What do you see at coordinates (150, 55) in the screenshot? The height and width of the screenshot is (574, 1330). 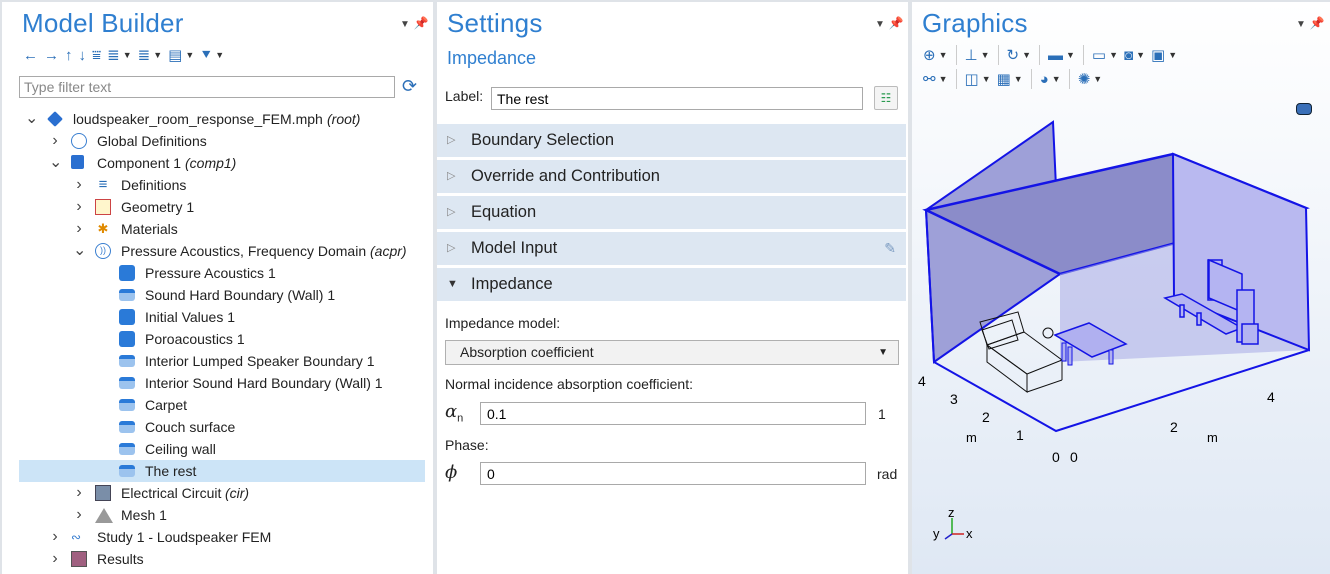 I see `collapse-icon: ≣ ▼` at bounding box center [150, 55].